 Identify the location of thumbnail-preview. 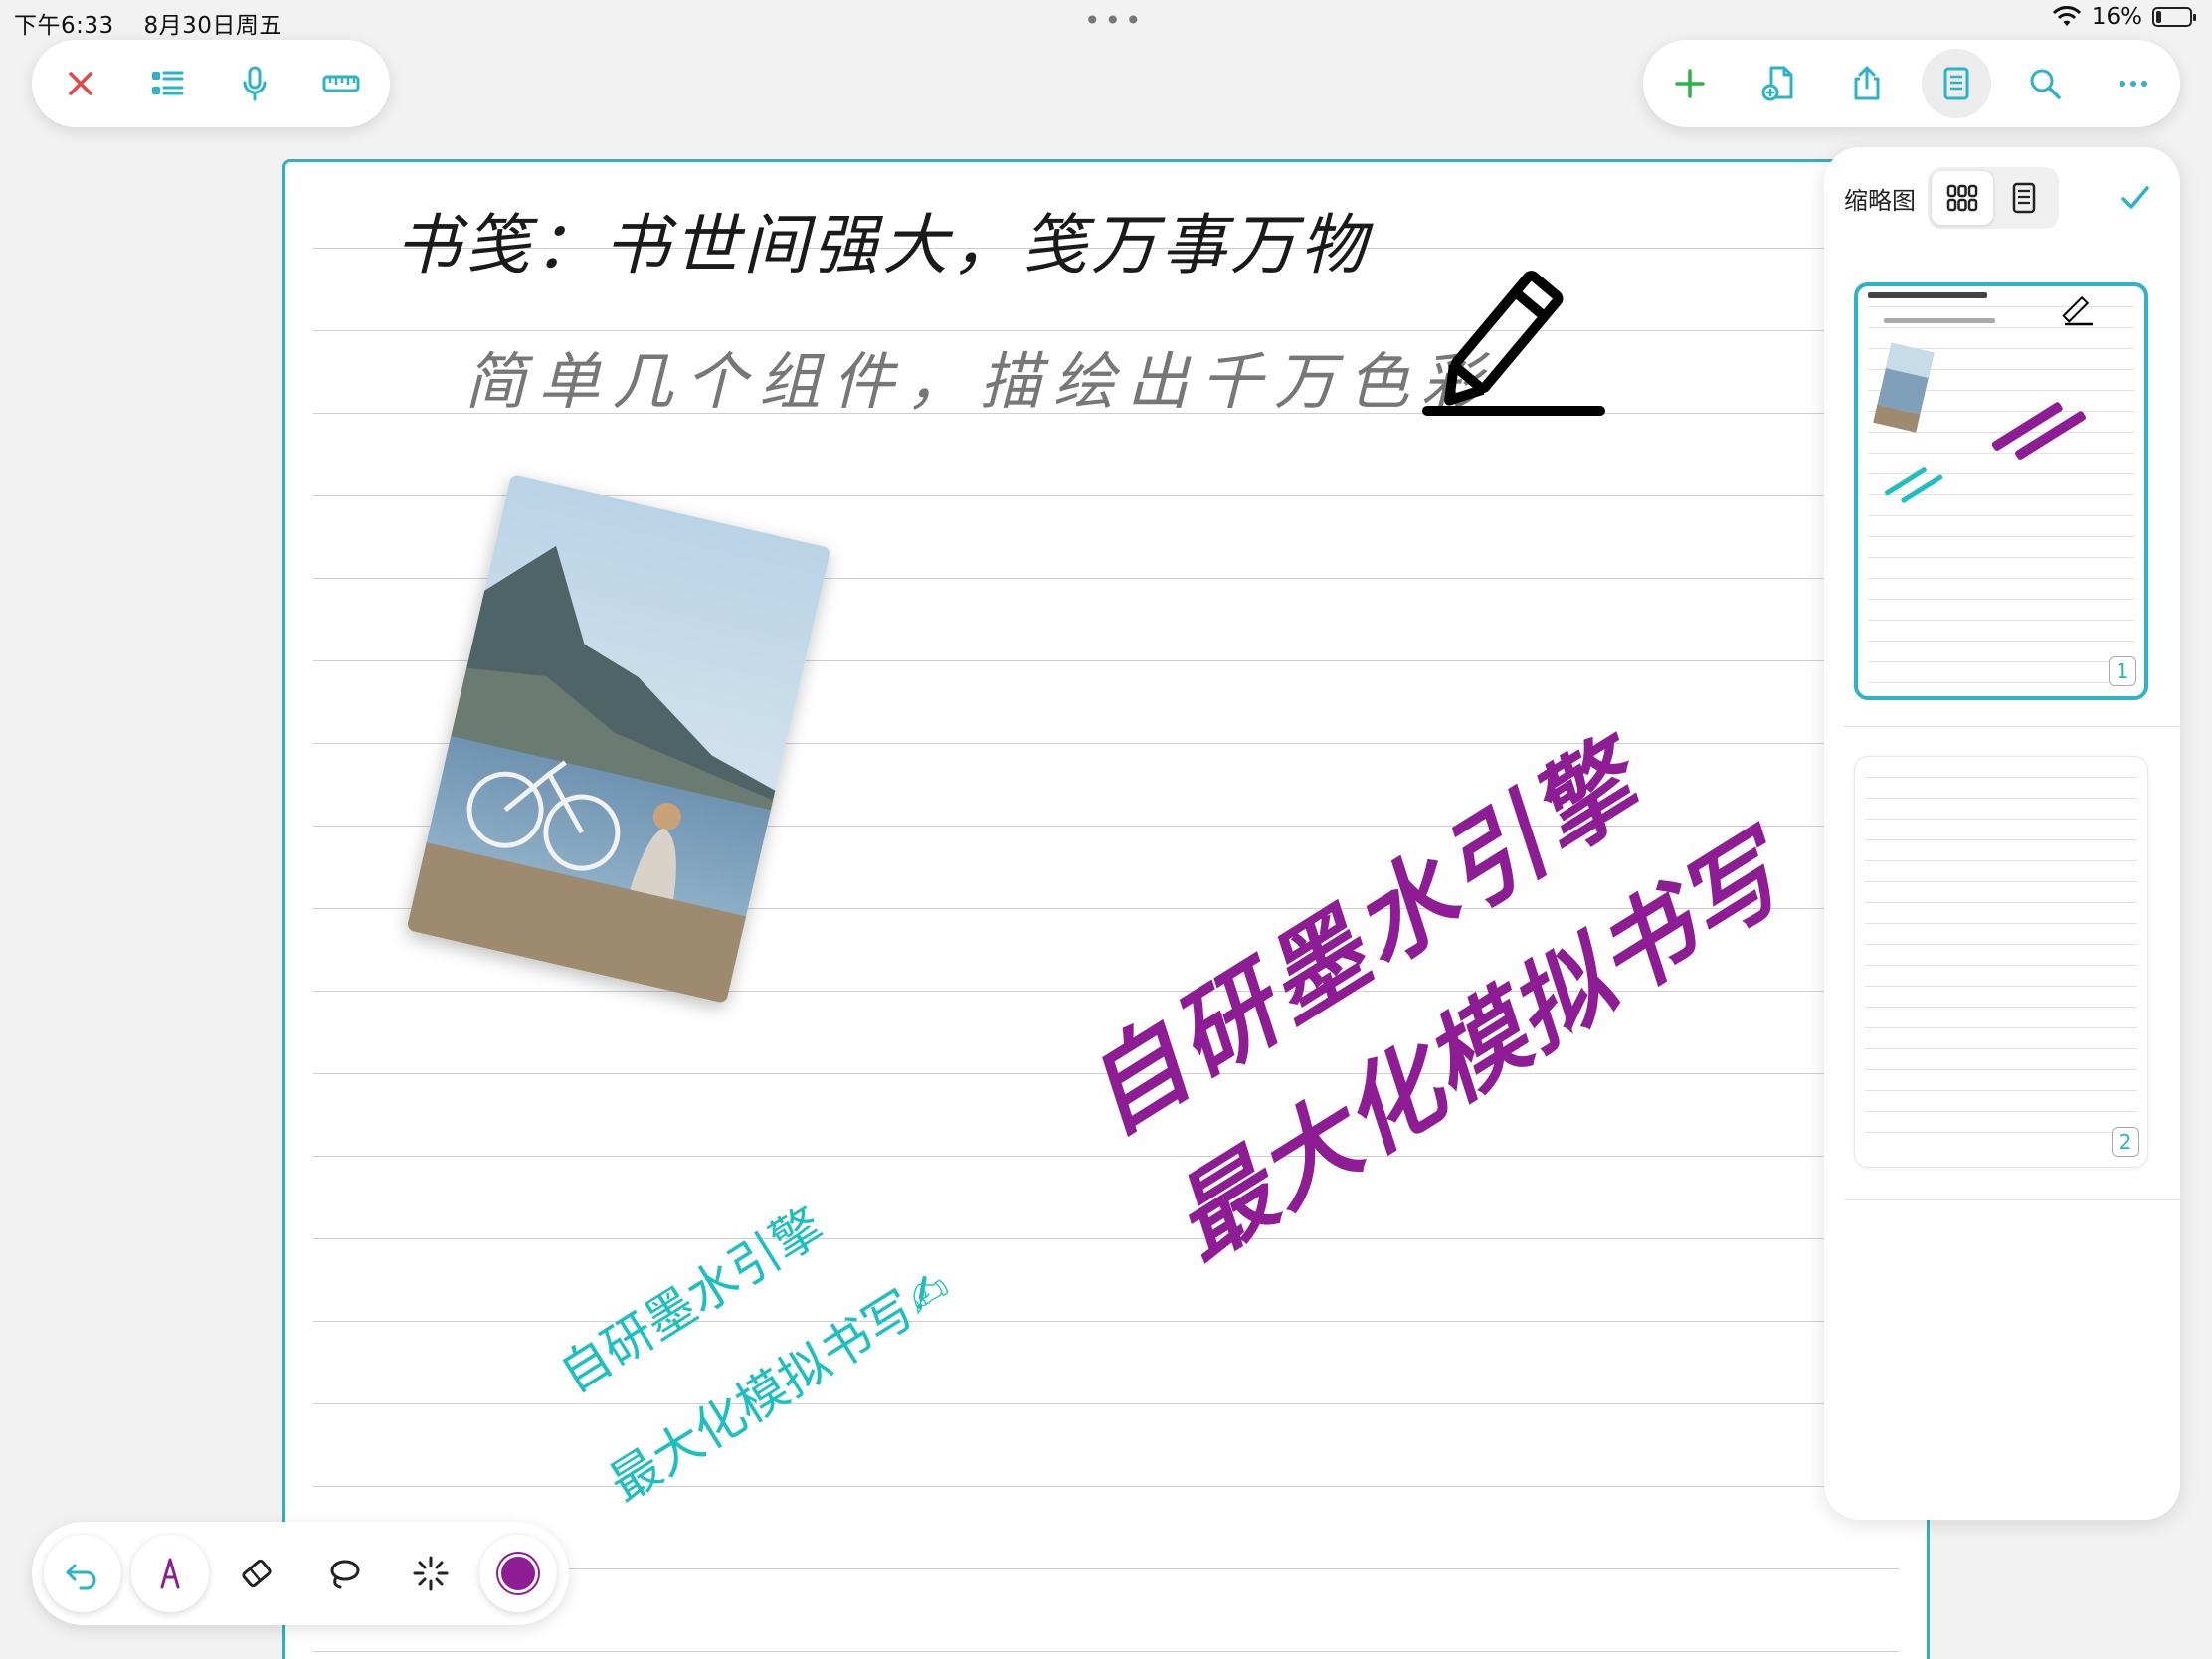
(1980, 397).